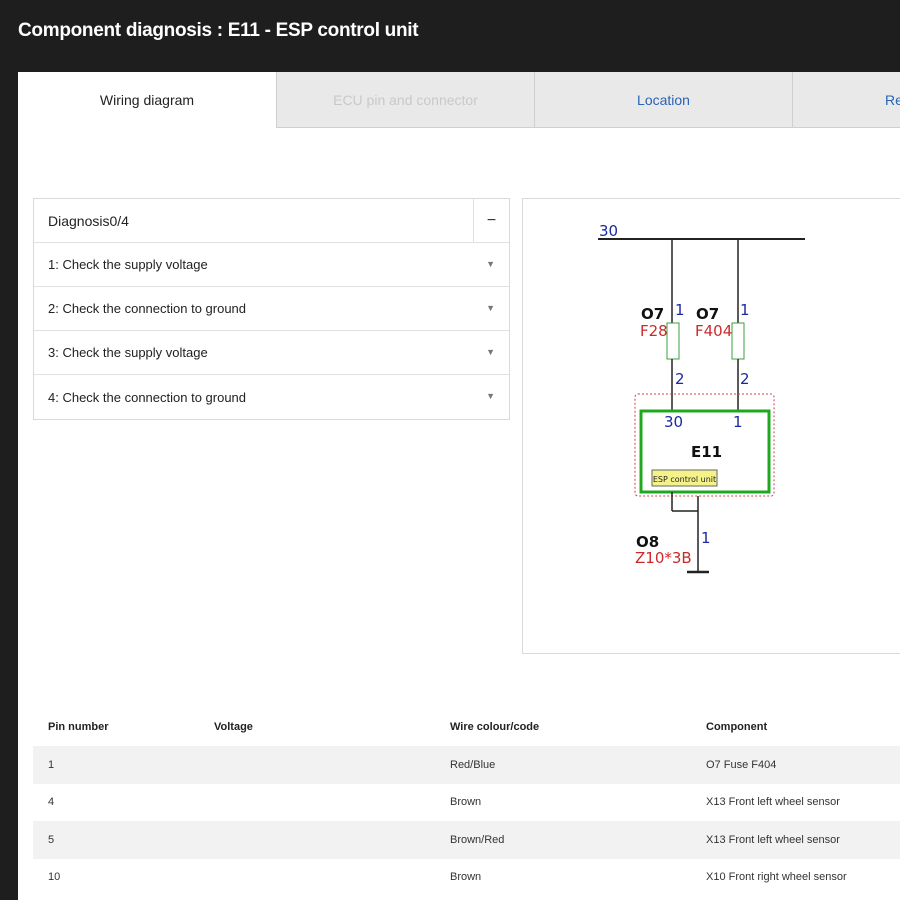 Image resolution: width=900 pixels, height=900 pixels. What do you see at coordinates (233, 727) in the screenshot?
I see `header-voltage: Voltage` at bounding box center [233, 727].